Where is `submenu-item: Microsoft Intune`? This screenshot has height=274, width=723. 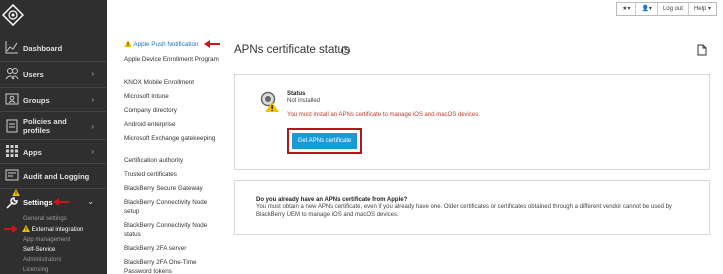
submenu-item: Microsoft Intune is located at coordinates (171, 97).